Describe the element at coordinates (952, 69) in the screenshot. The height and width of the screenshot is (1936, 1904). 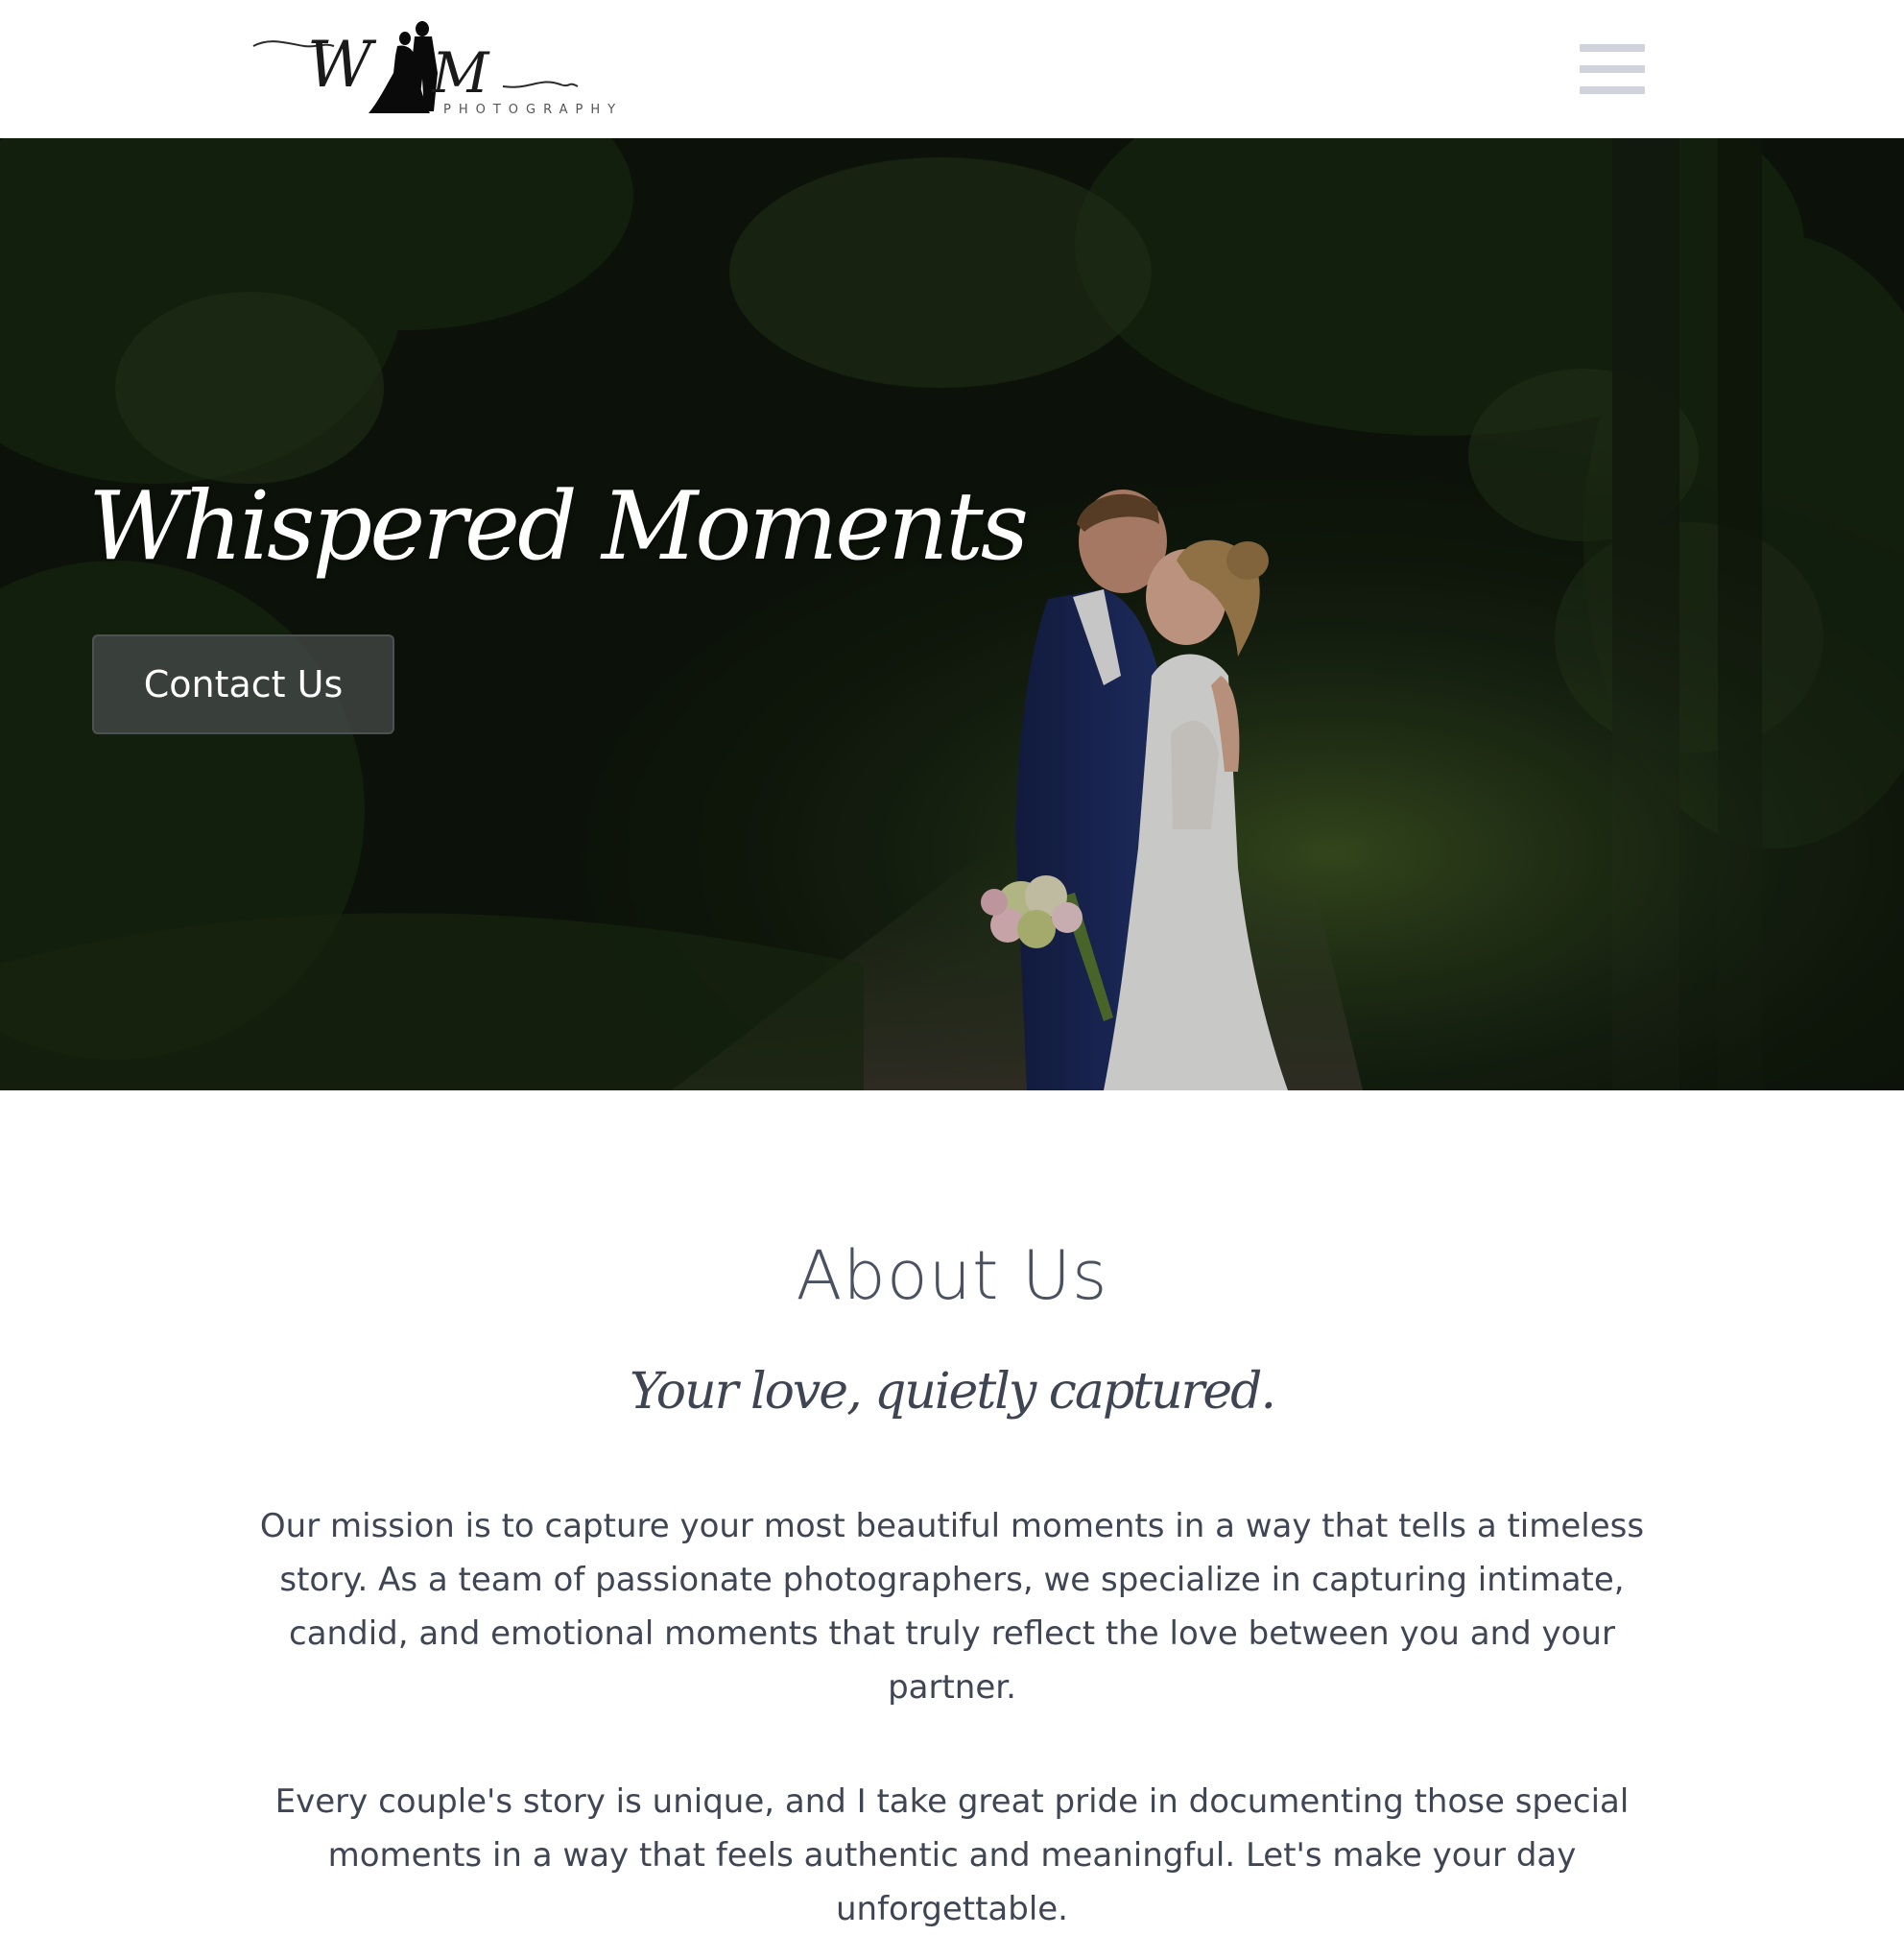
I see `site-header: W M PHOTOGRAPHY` at that location.